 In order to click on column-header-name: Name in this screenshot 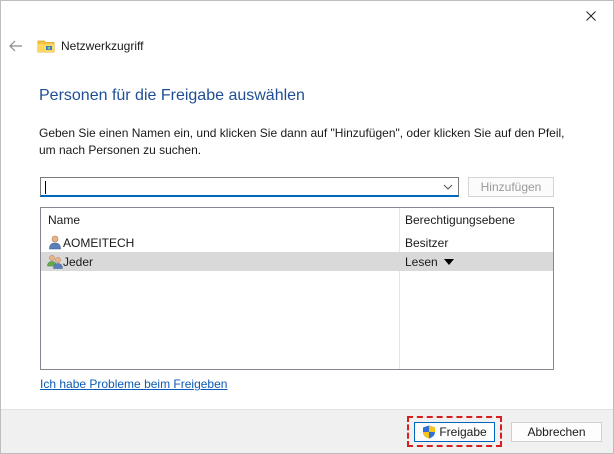, I will do `click(64, 220)`.